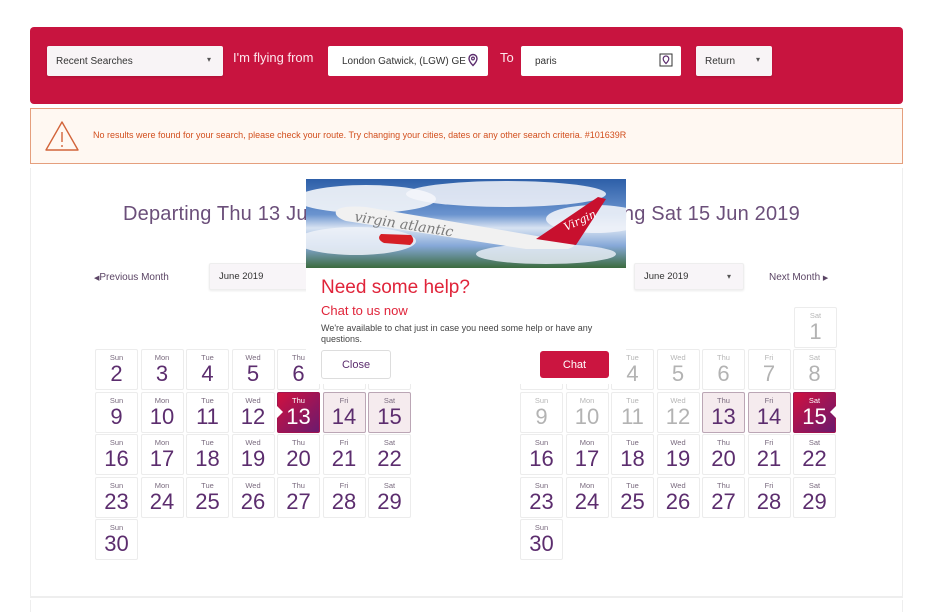  Describe the element at coordinates (344, 416) in the screenshot. I see `day-number: 14` at that location.